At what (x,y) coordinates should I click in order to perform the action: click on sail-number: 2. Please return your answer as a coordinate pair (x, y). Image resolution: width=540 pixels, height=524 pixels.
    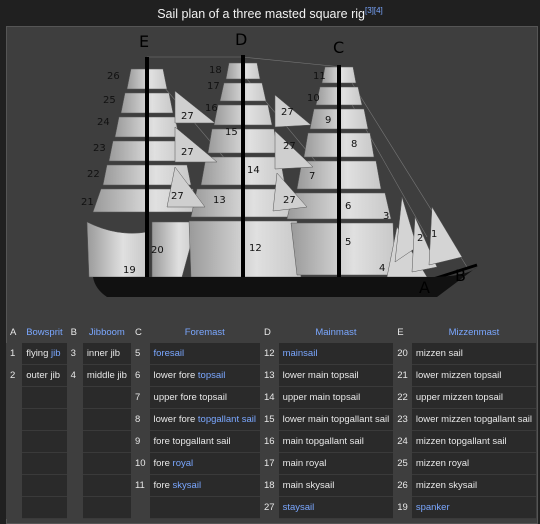
    Looking at the image, I should click on (420, 238).